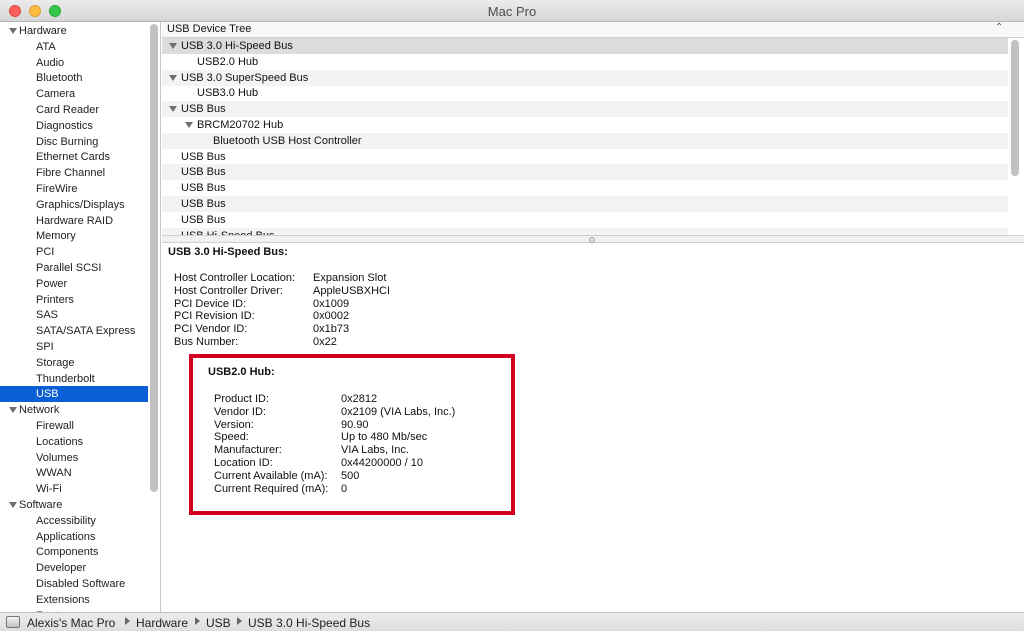 The height and width of the screenshot is (631, 1024). What do you see at coordinates (309, 623) in the screenshot?
I see `breadcrumb-item: USB 3.0 Hi-Speed Bus` at bounding box center [309, 623].